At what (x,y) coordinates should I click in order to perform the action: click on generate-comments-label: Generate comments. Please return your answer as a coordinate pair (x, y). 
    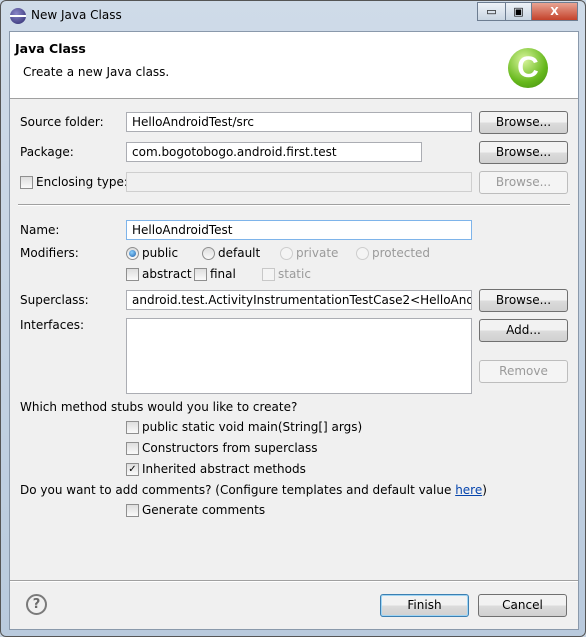
    Looking at the image, I should click on (204, 510).